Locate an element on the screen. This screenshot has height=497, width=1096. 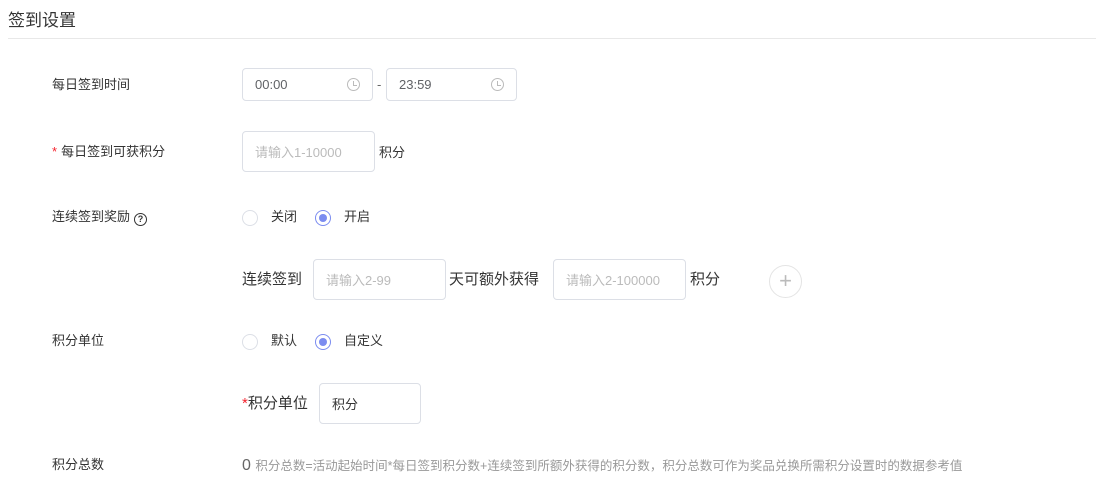
streak-prefix: 连续签到 is located at coordinates (272, 279).